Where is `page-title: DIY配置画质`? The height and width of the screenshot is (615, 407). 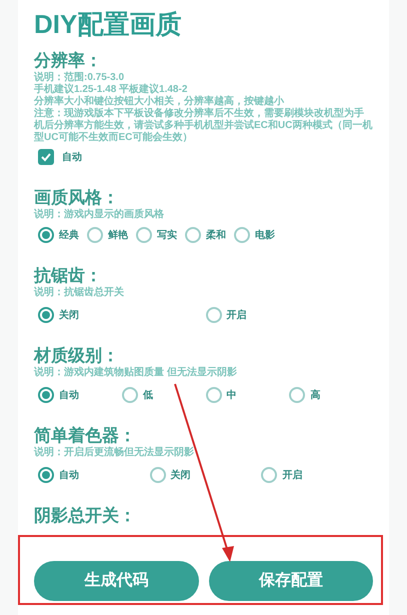 page-title: DIY配置画质 is located at coordinates (108, 24).